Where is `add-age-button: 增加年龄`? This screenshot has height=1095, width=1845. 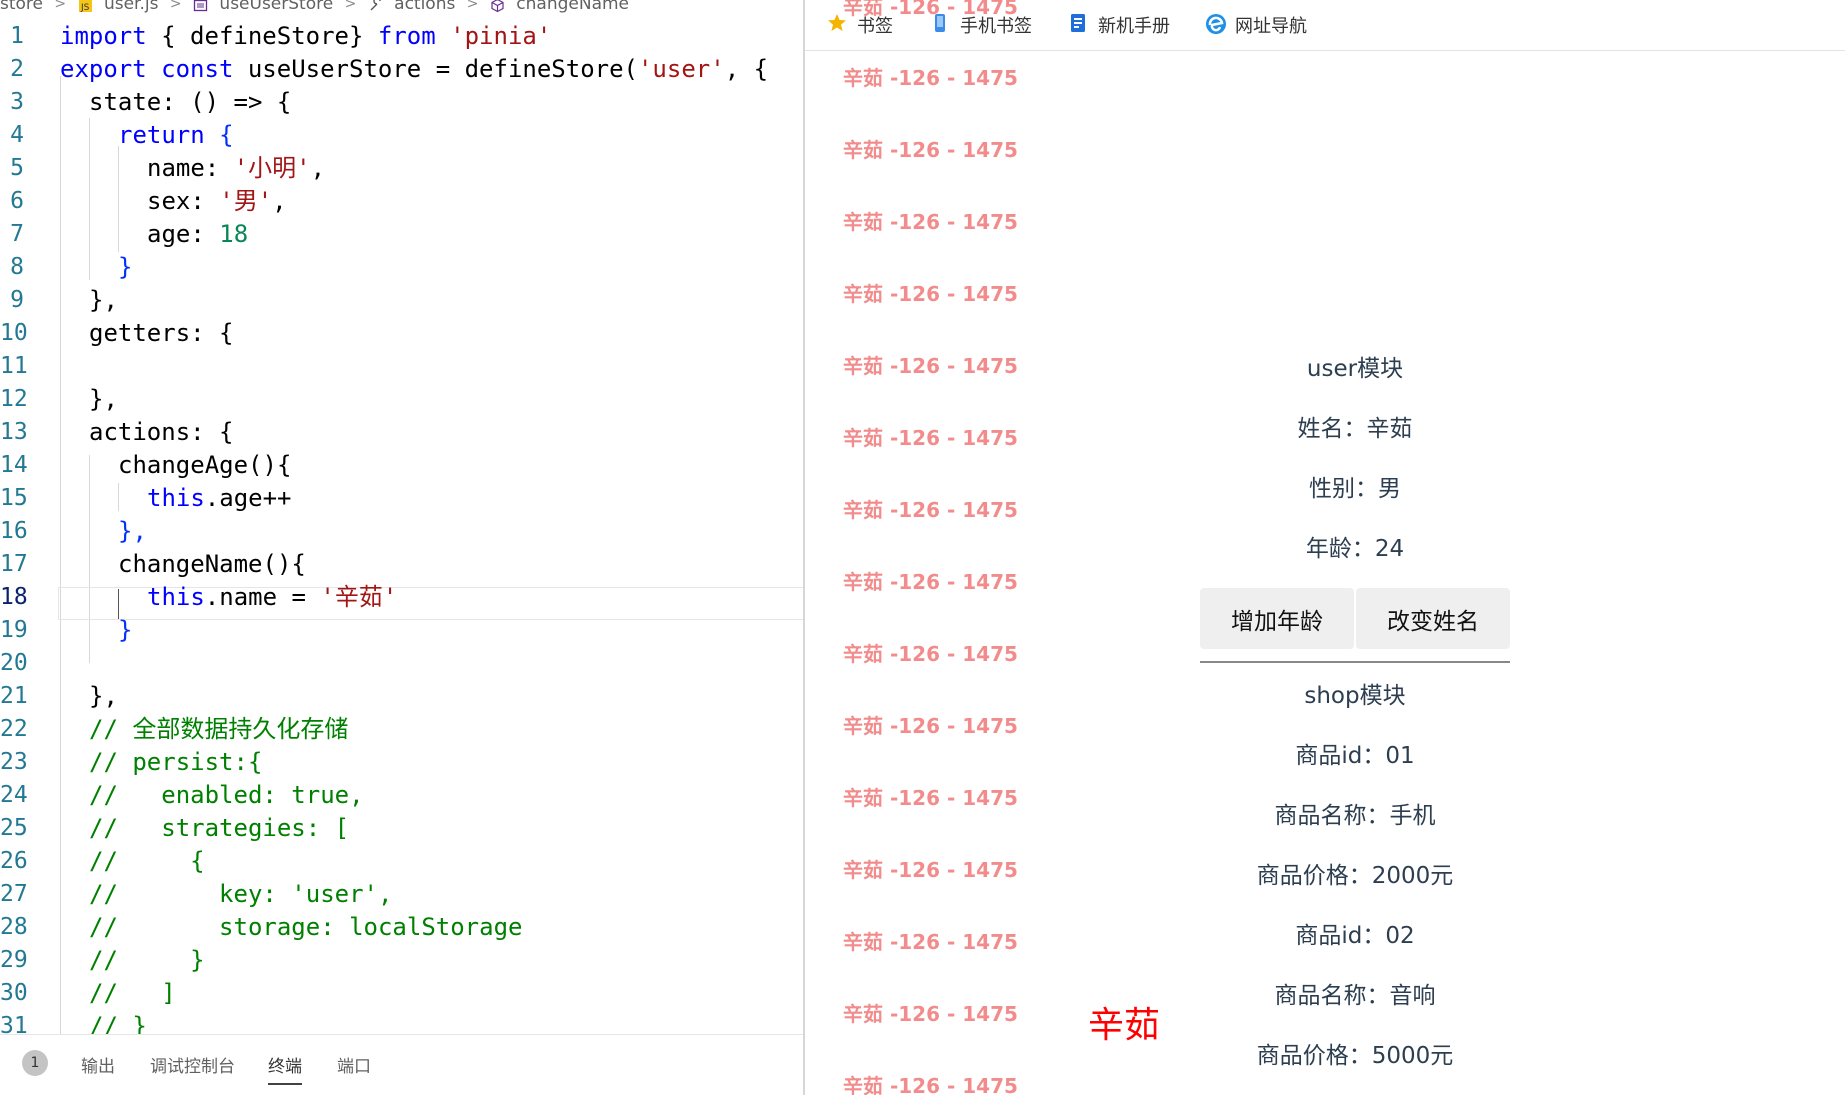
add-age-button: 增加年龄 is located at coordinates (1277, 618).